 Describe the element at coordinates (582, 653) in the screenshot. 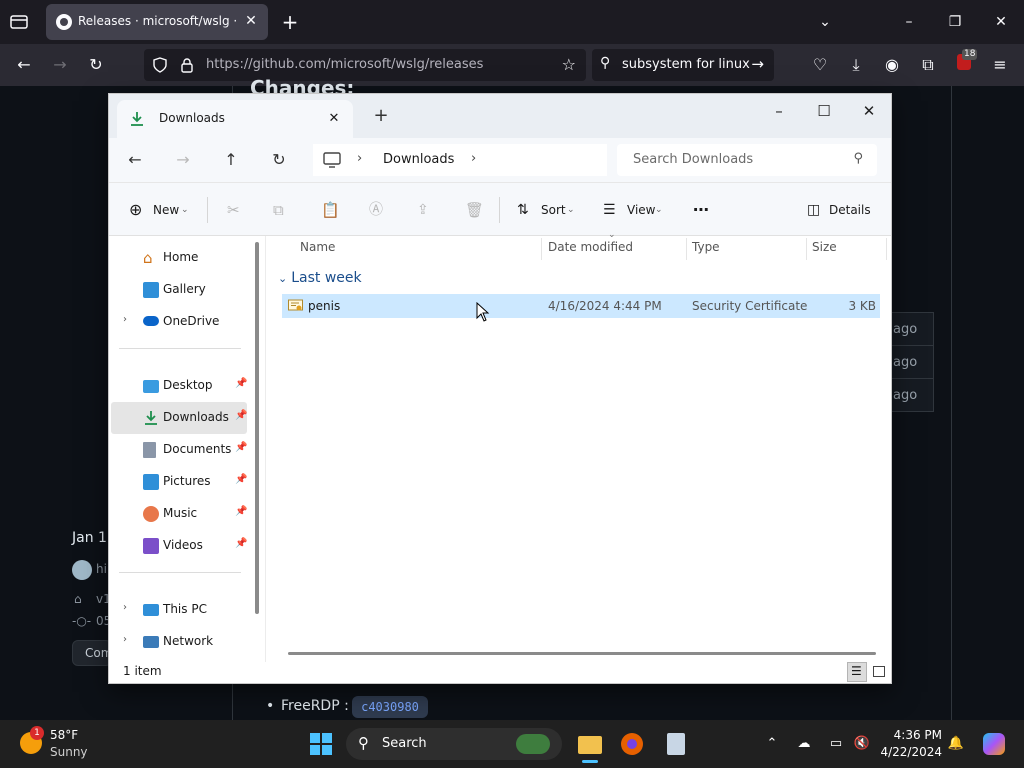

I see `horizontal-scrollbar` at that location.